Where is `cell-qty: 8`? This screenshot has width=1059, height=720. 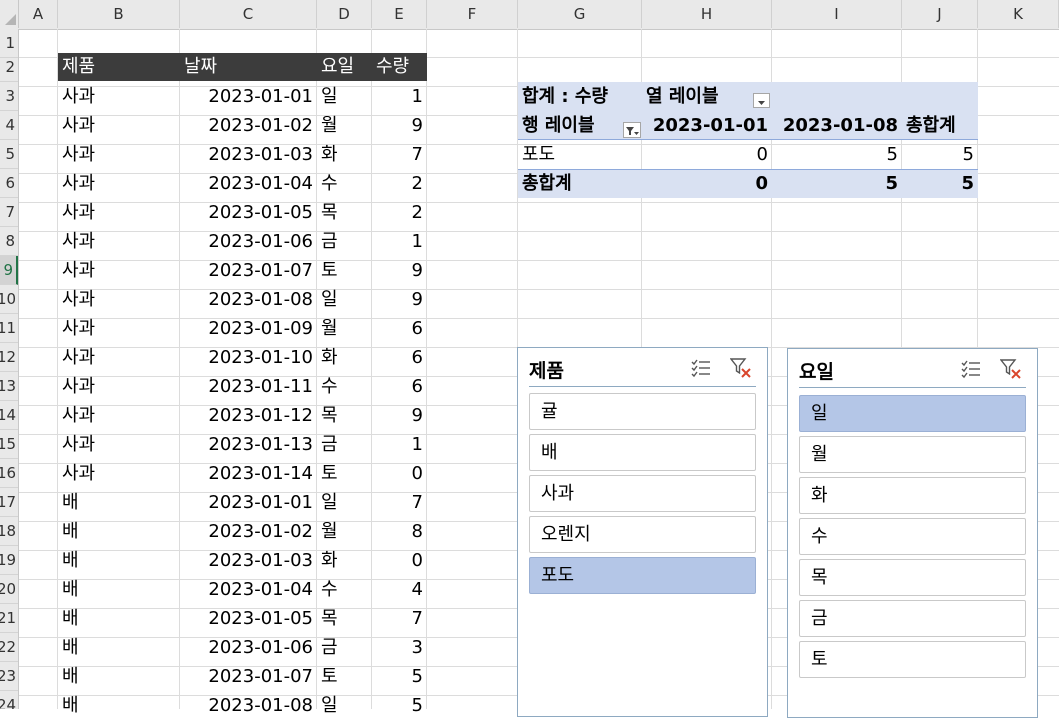 cell-qty: 8 is located at coordinates (397, 531).